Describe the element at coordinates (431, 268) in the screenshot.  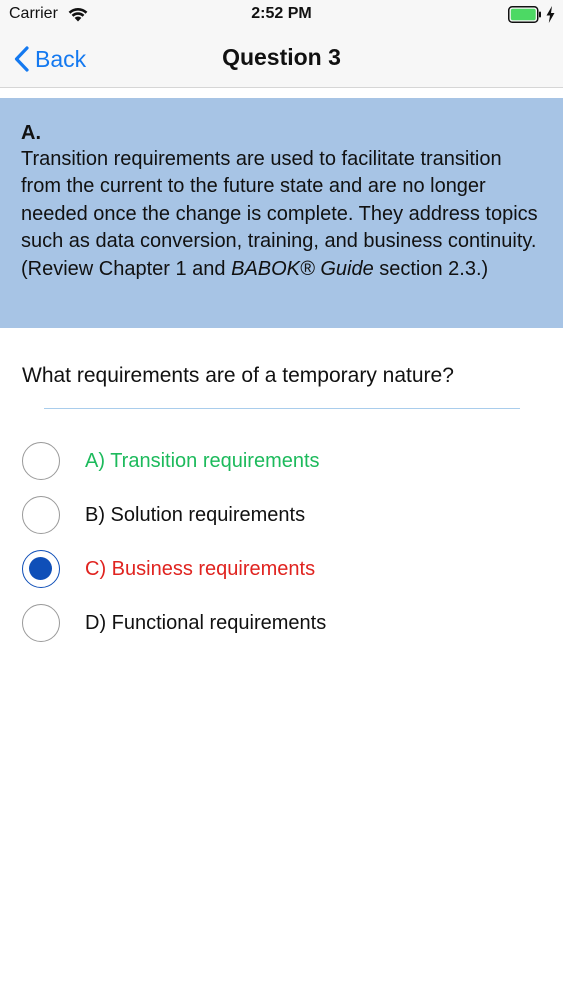
I see `explanation-text-end: section 2.3.)` at that location.